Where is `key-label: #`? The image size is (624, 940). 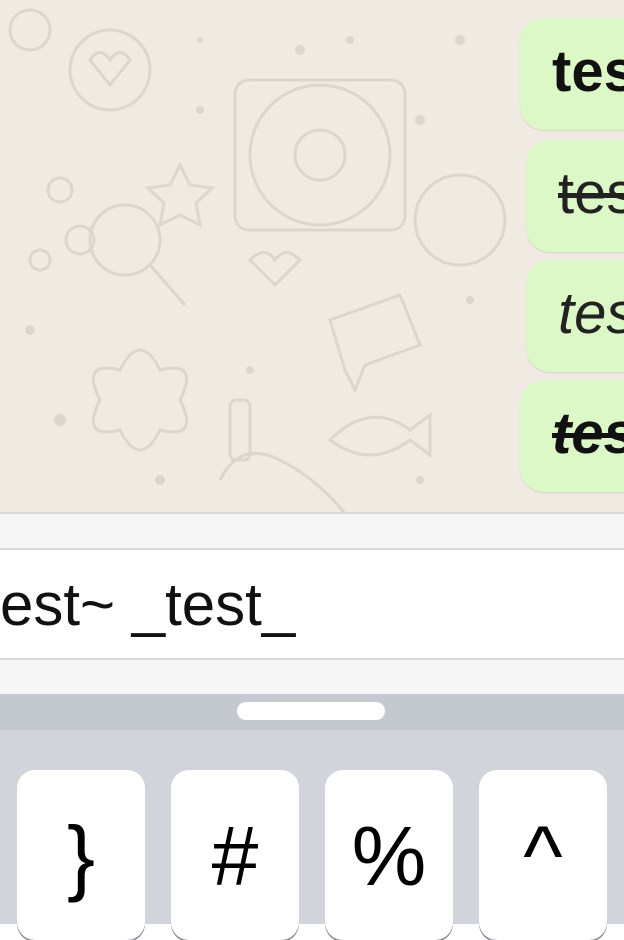 key-label: # is located at coordinates (235, 856).